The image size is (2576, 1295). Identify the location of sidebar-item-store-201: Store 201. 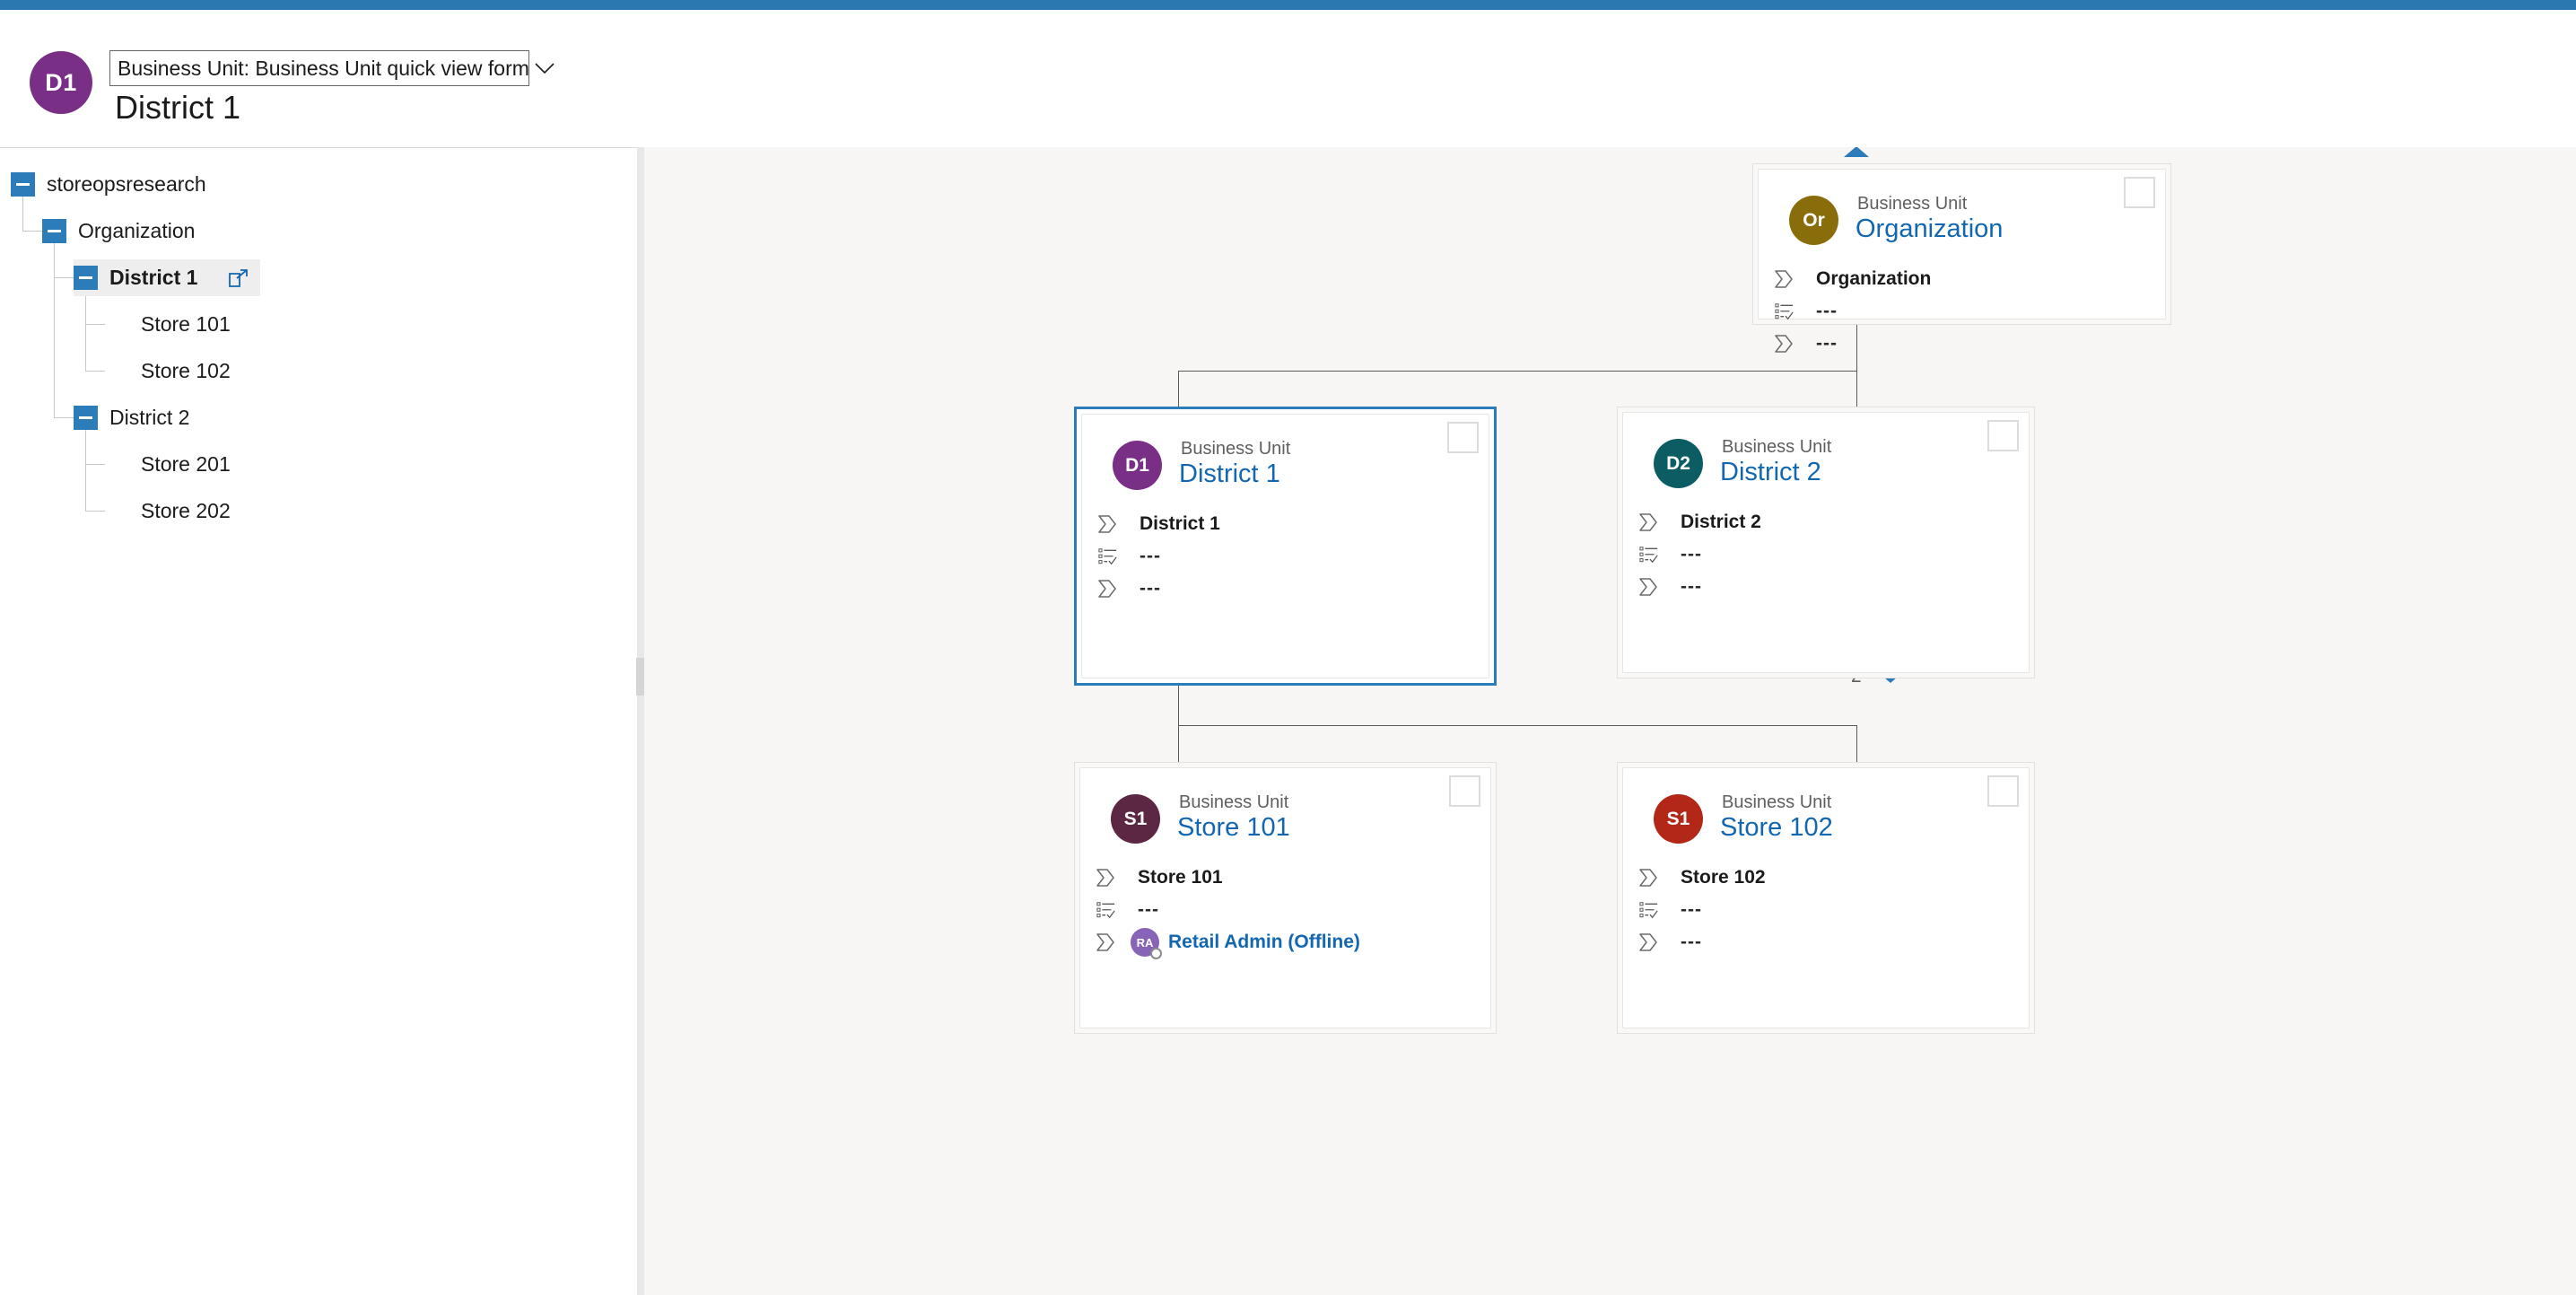
(222, 464).